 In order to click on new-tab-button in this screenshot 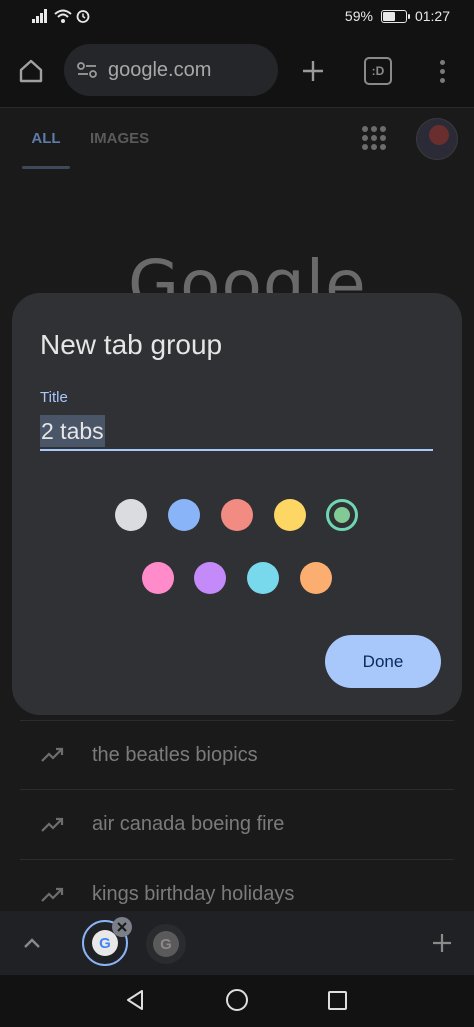, I will do `click(313, 71)`.